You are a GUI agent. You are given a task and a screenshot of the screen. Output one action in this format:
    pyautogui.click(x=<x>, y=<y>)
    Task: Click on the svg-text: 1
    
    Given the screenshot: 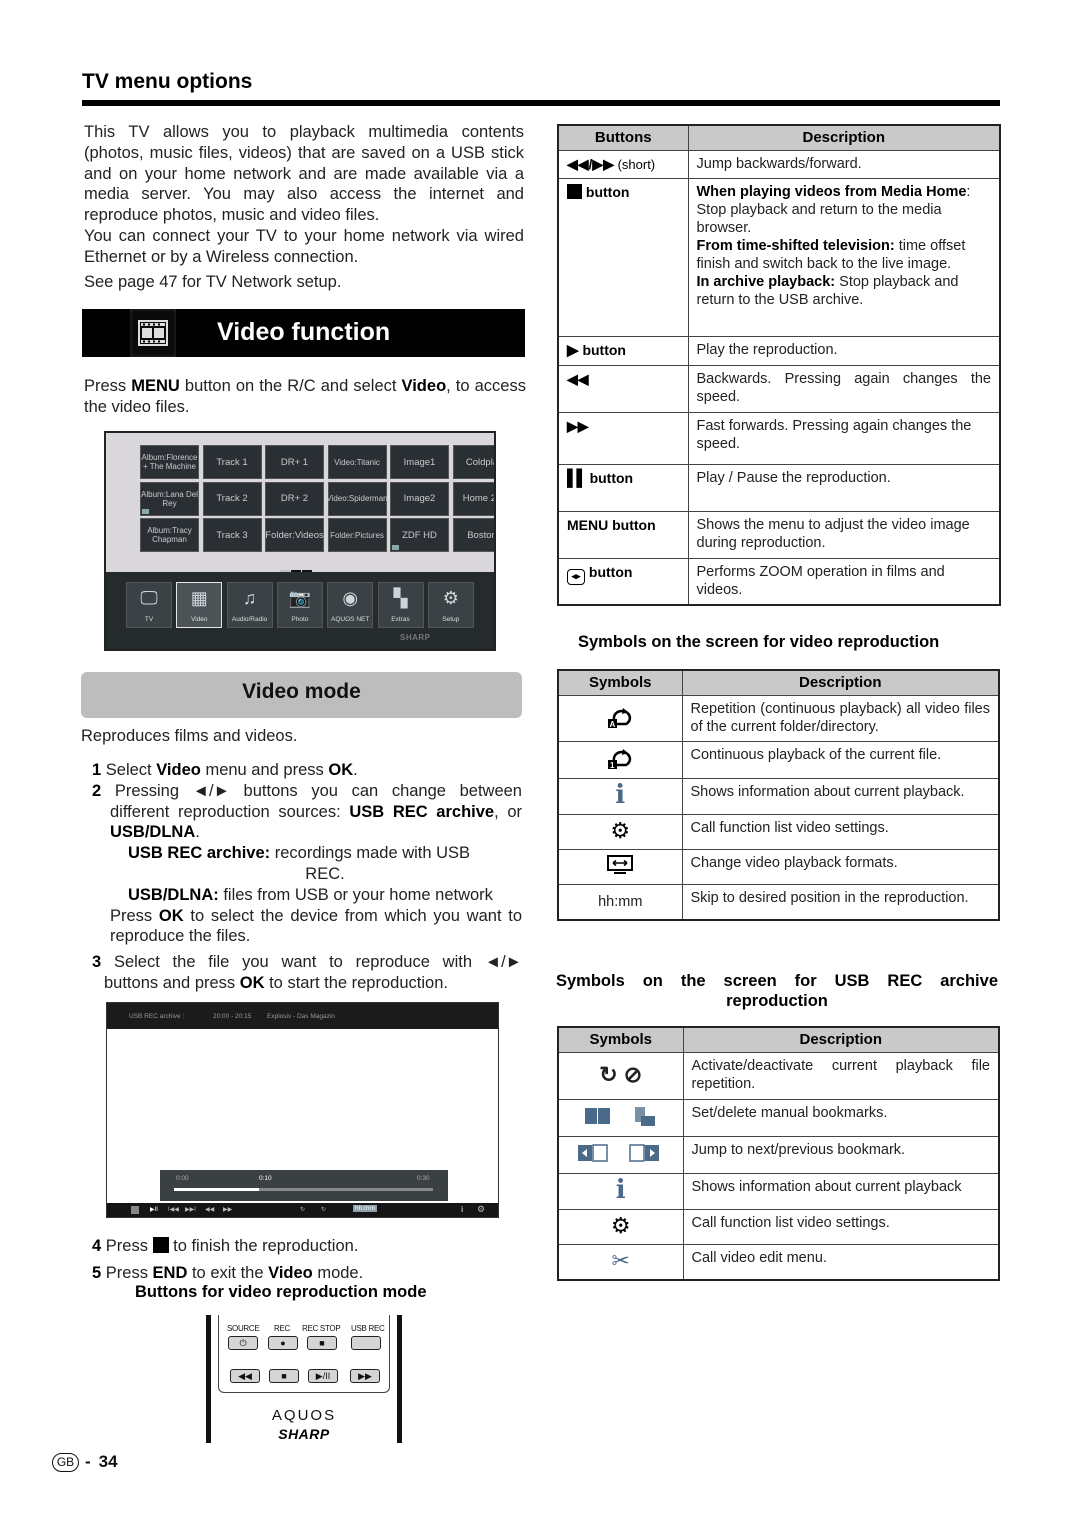 What is the action you would take?
    pyautogui.click(x=612, y=765)
    